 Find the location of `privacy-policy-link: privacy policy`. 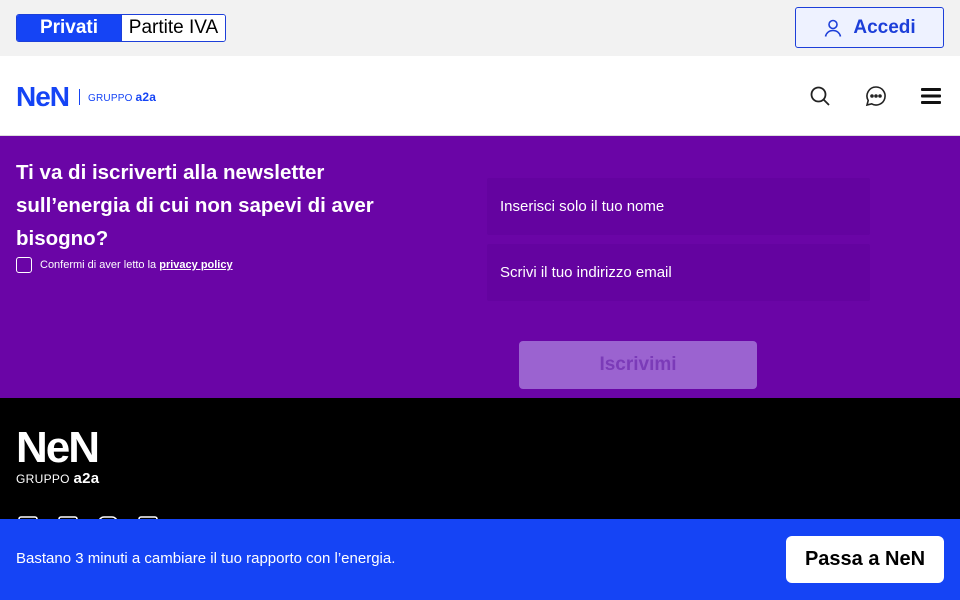

privacy-policy-link: privacy policy is located at coordinates (195, 265).